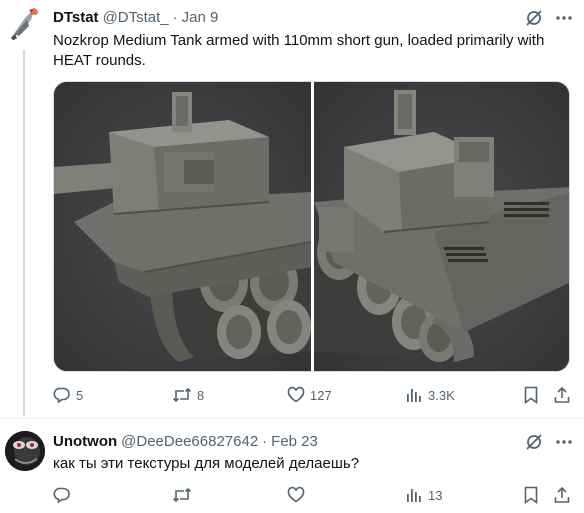  Describe the element at coordinates (314, 495) in the screenshot. I see `tweet-actions: 13` at that location.